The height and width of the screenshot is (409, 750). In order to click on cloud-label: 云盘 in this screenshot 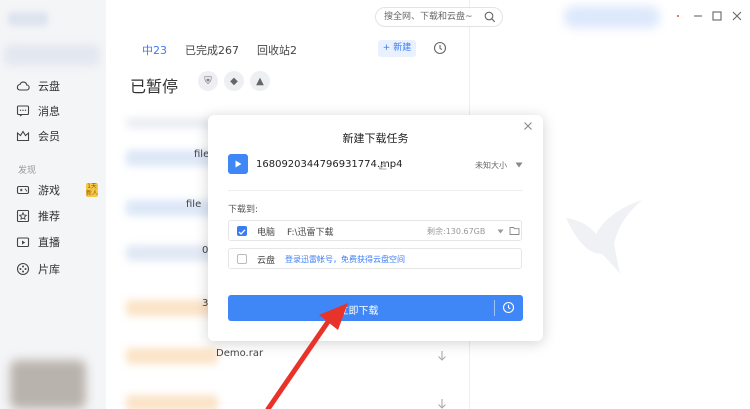, I will do `click(266, 261)`.